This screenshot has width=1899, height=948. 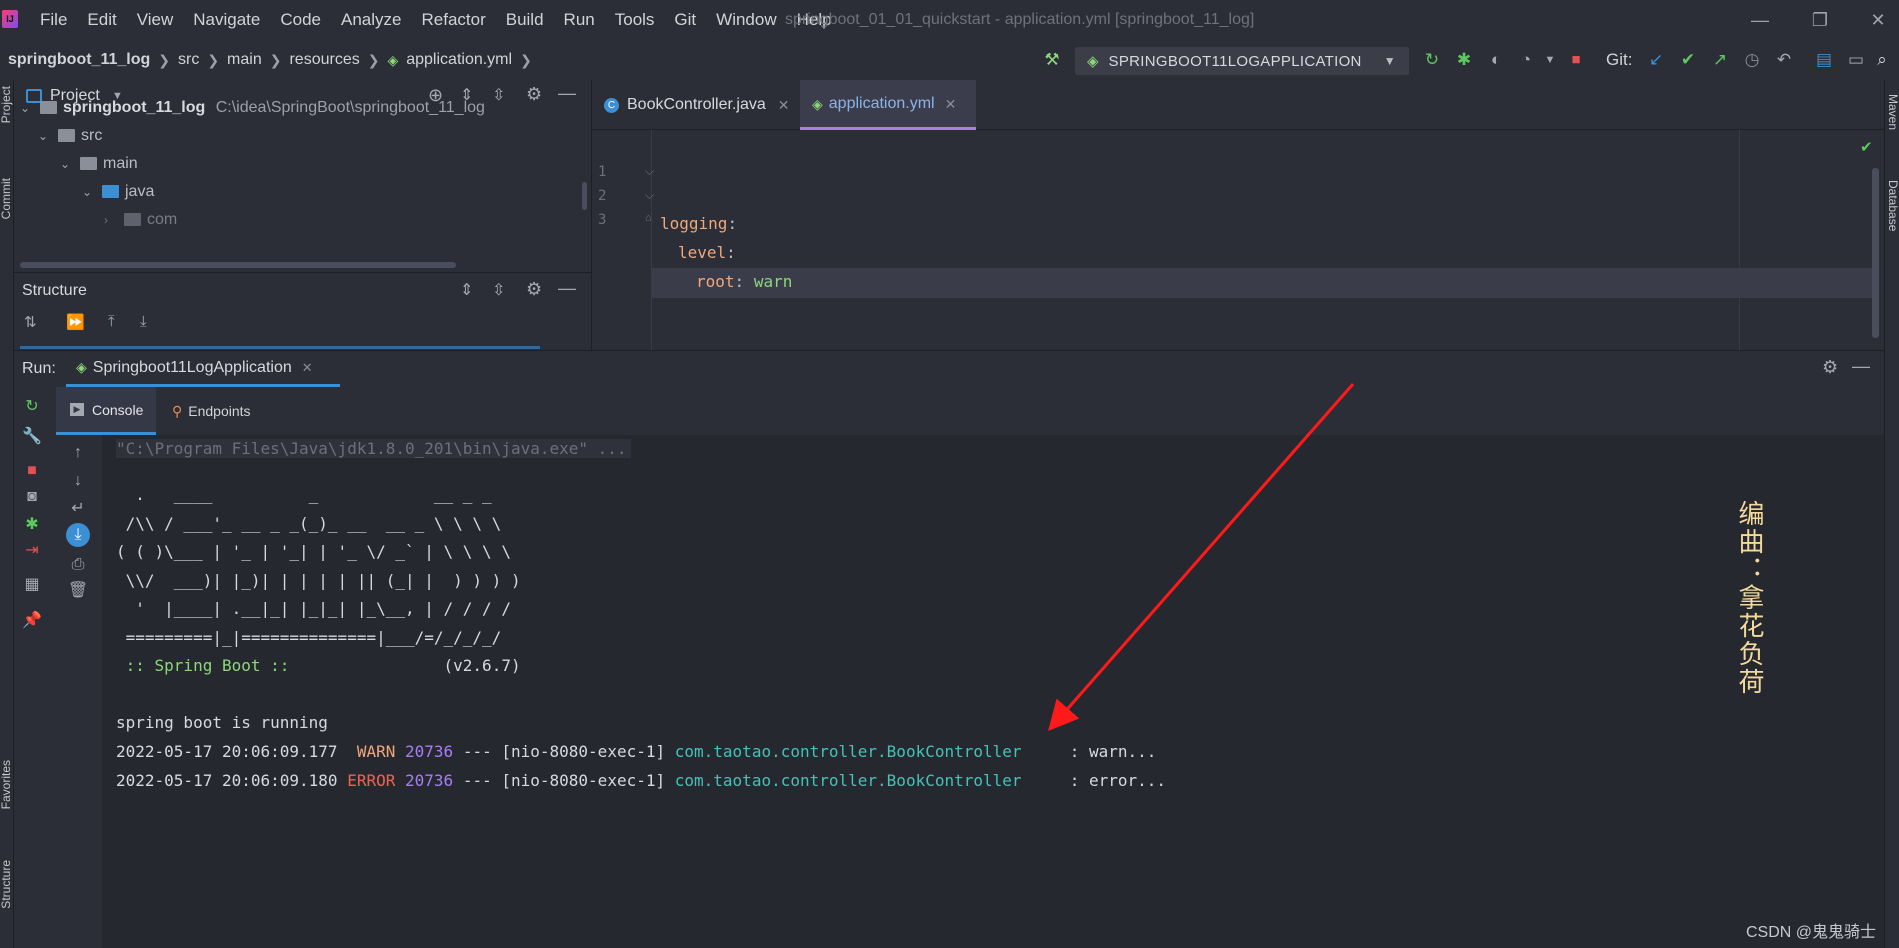 I want to click on csdn-watermark: CSDN @鬼鬼骑士, so click(x=1811, y=932).